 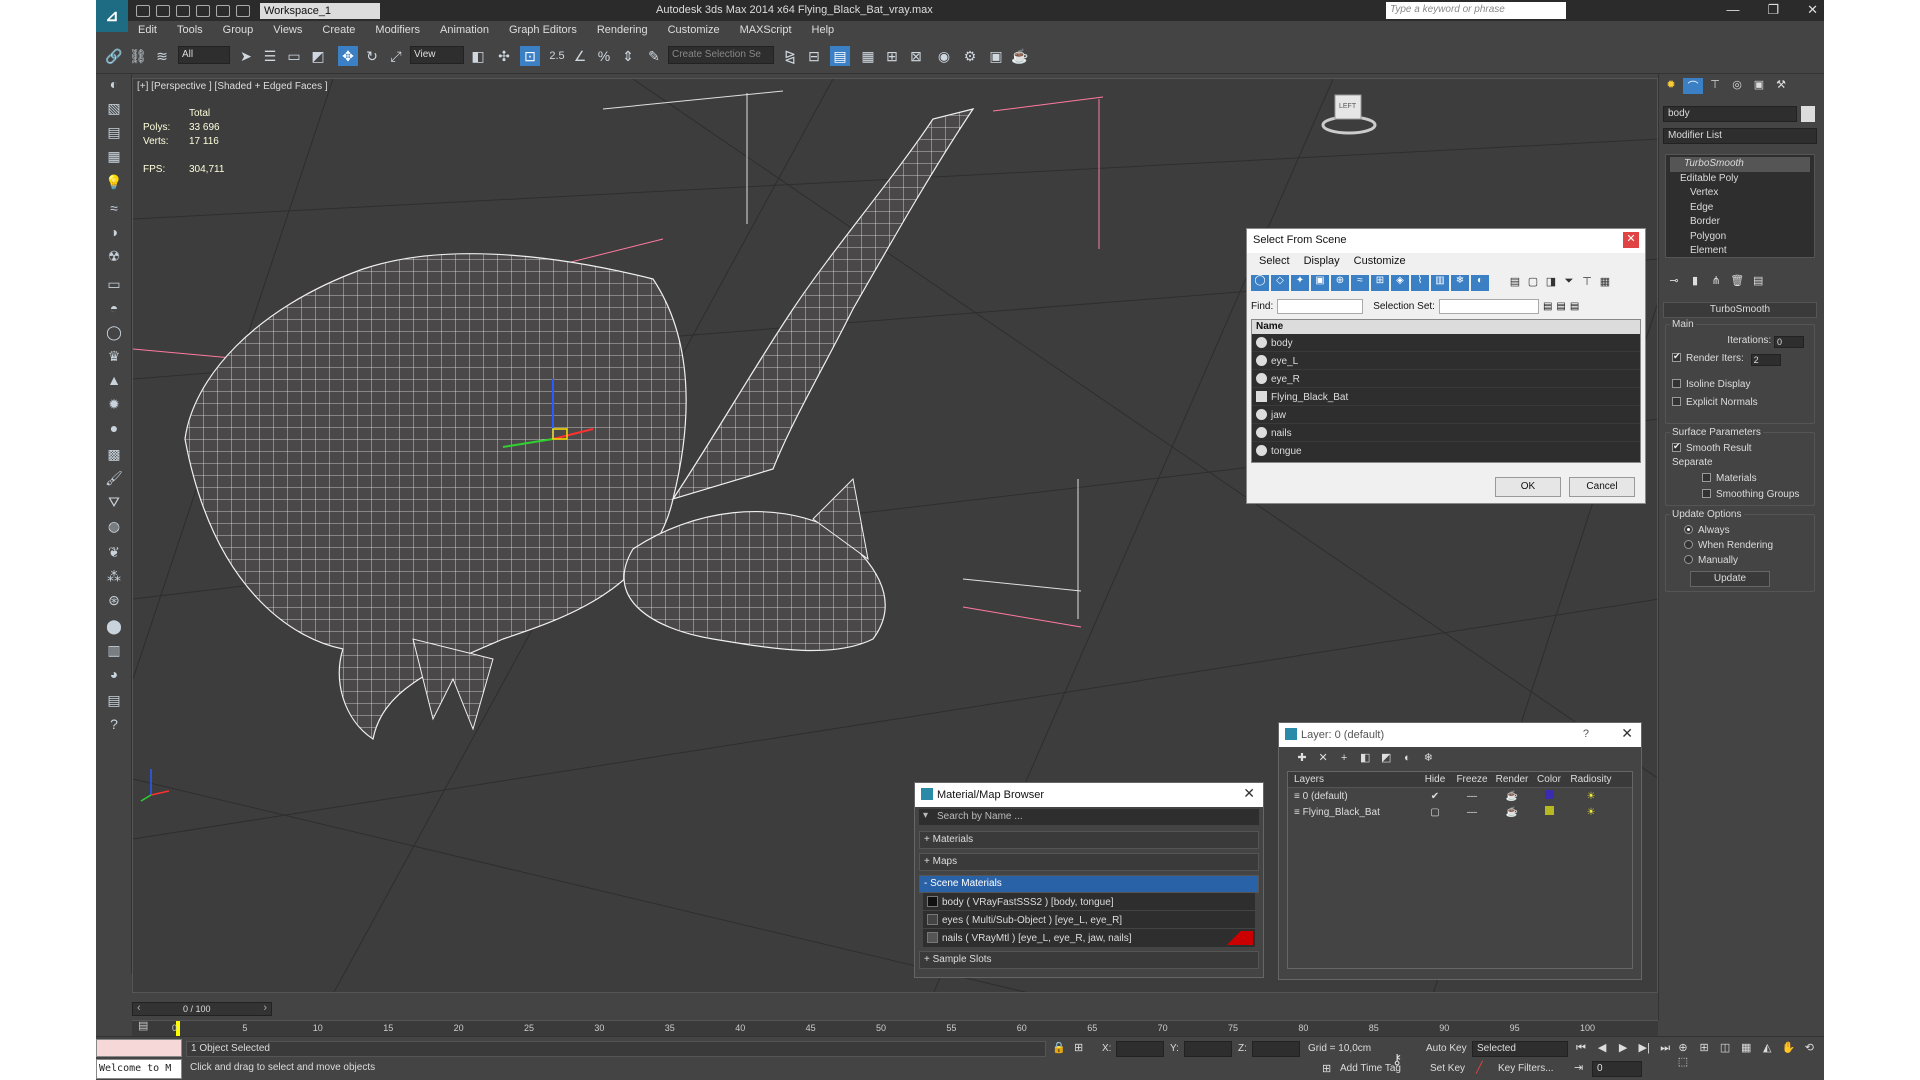 What do you see at coordinates (1716, 281) in the screenshot?
I see `make-unique-icon: ⋔` at bounding box center [1716, 281].